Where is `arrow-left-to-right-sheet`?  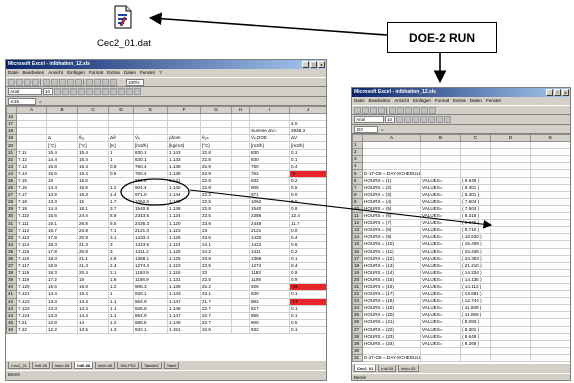
arrow-left-to-right-sheet is located at coordinates (341, 209).